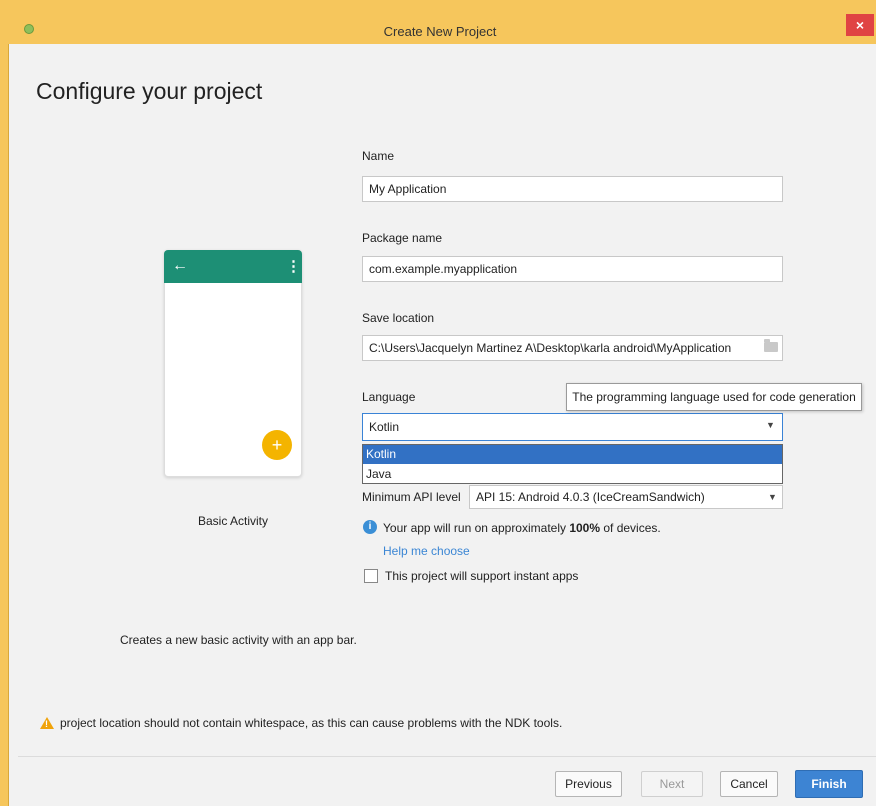 This screenshot has width=876, height=806. I want to click on language-select: Kotlin, so click(572, 427).